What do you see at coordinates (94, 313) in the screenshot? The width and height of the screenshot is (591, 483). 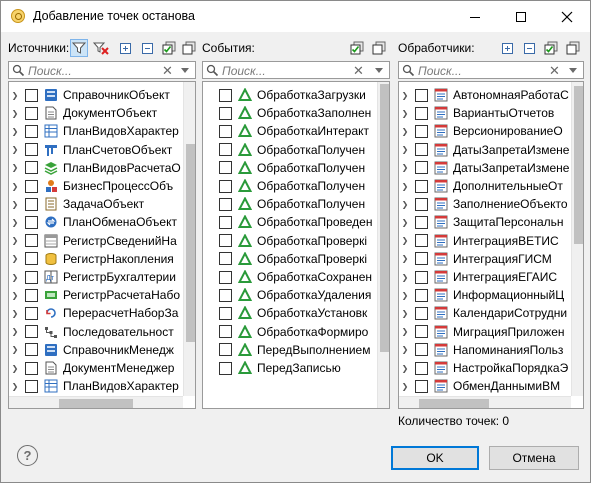 I see `source-item: ❯ ПерерасчетНаборЗа` at bounding box center [94, 313].